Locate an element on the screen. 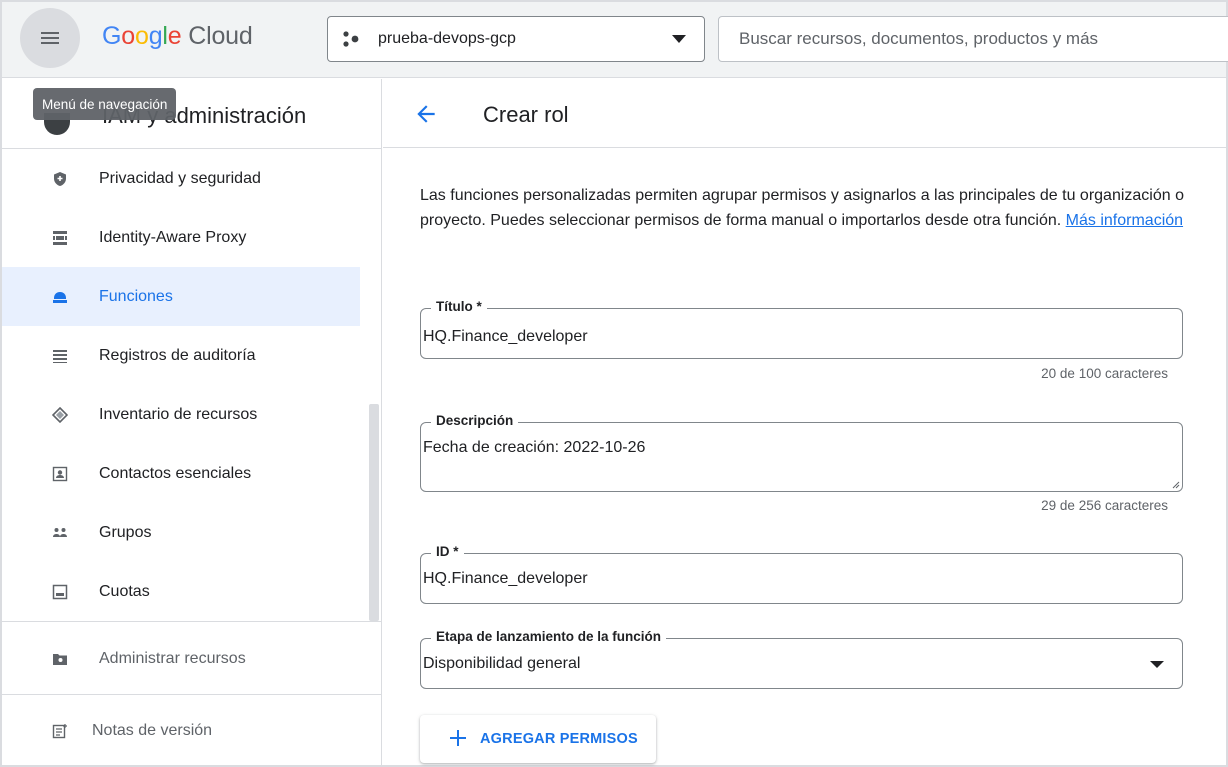  sidebar-item-label: Registros de auditoría is located at coordinates (177, 355).